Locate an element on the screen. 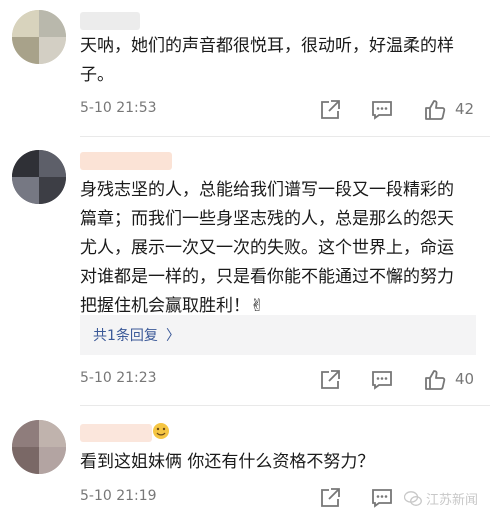 Image resolution: width=490 pixels, height=516 pixels. emoji-icon is located at coordinates (161, 431).